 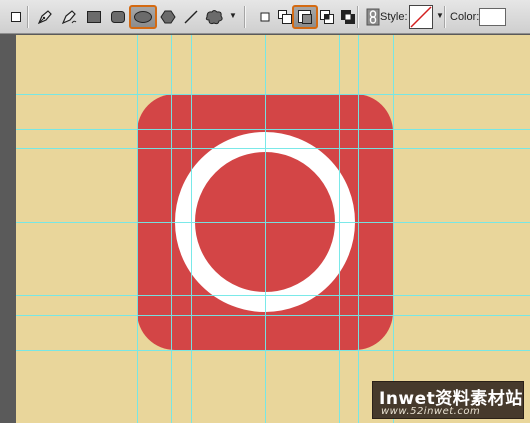 What do you see at coordinates (69, 17) in the screenshot?
I see `freeform-pen-tool-icon` at bounding box center [69, 17].